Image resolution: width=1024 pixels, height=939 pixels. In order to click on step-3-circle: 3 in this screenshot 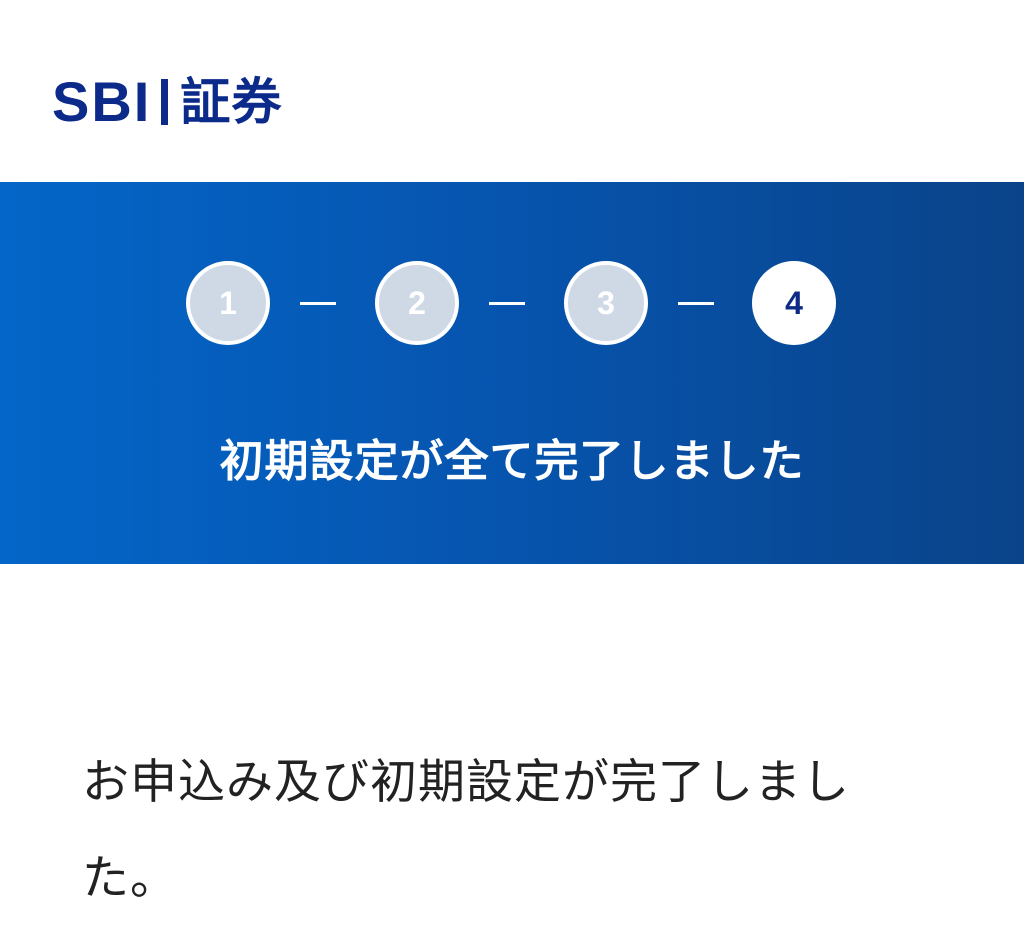, I will do `click(606, 303)`.